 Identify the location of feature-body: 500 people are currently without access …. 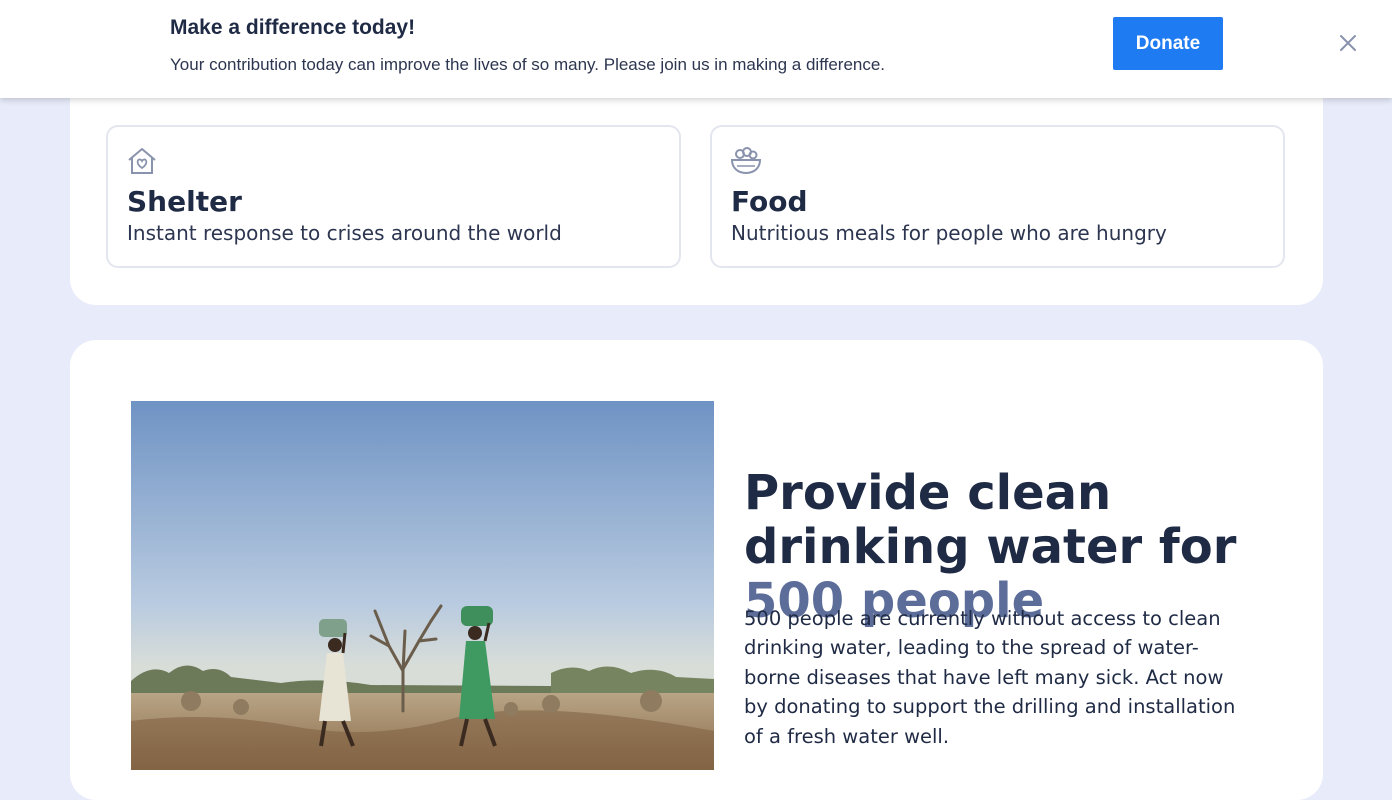
(990, 677).